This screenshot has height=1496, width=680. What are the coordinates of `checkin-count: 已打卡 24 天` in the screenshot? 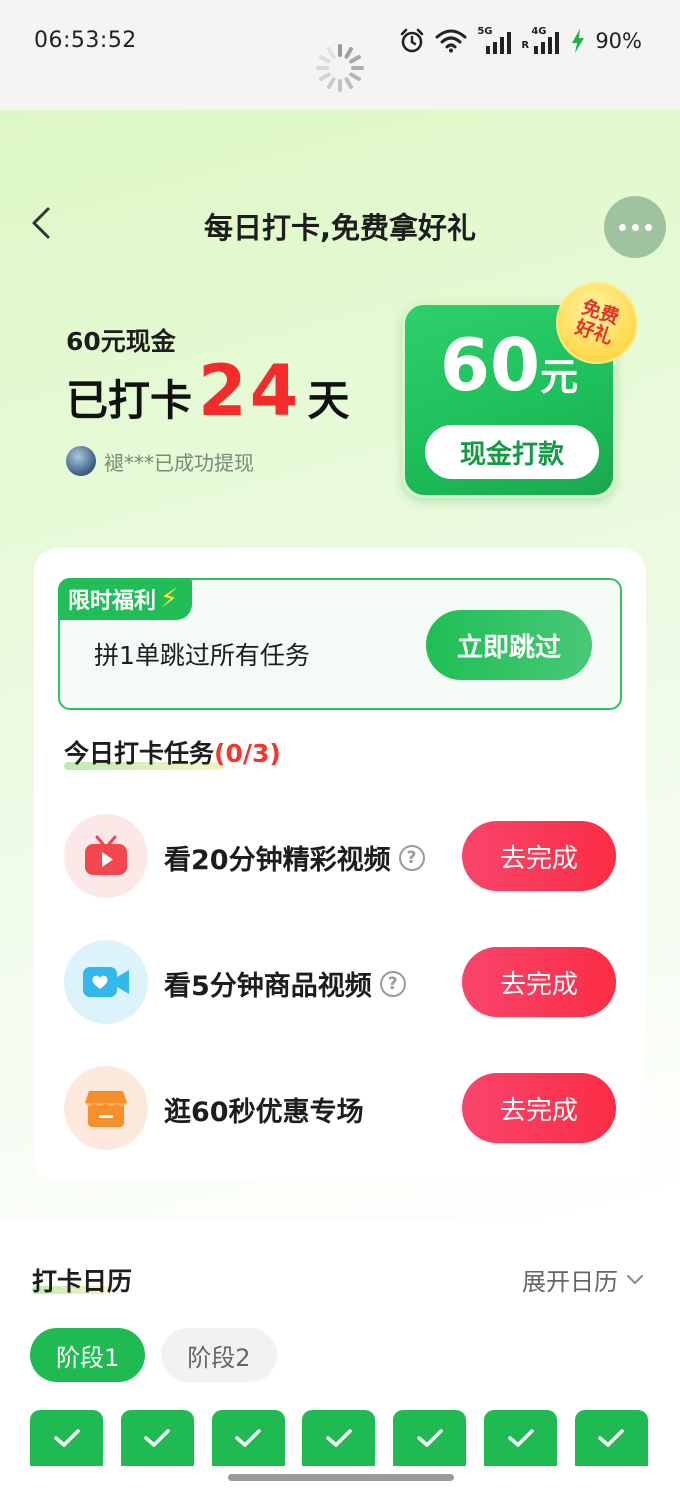 It's located at (207, 391).